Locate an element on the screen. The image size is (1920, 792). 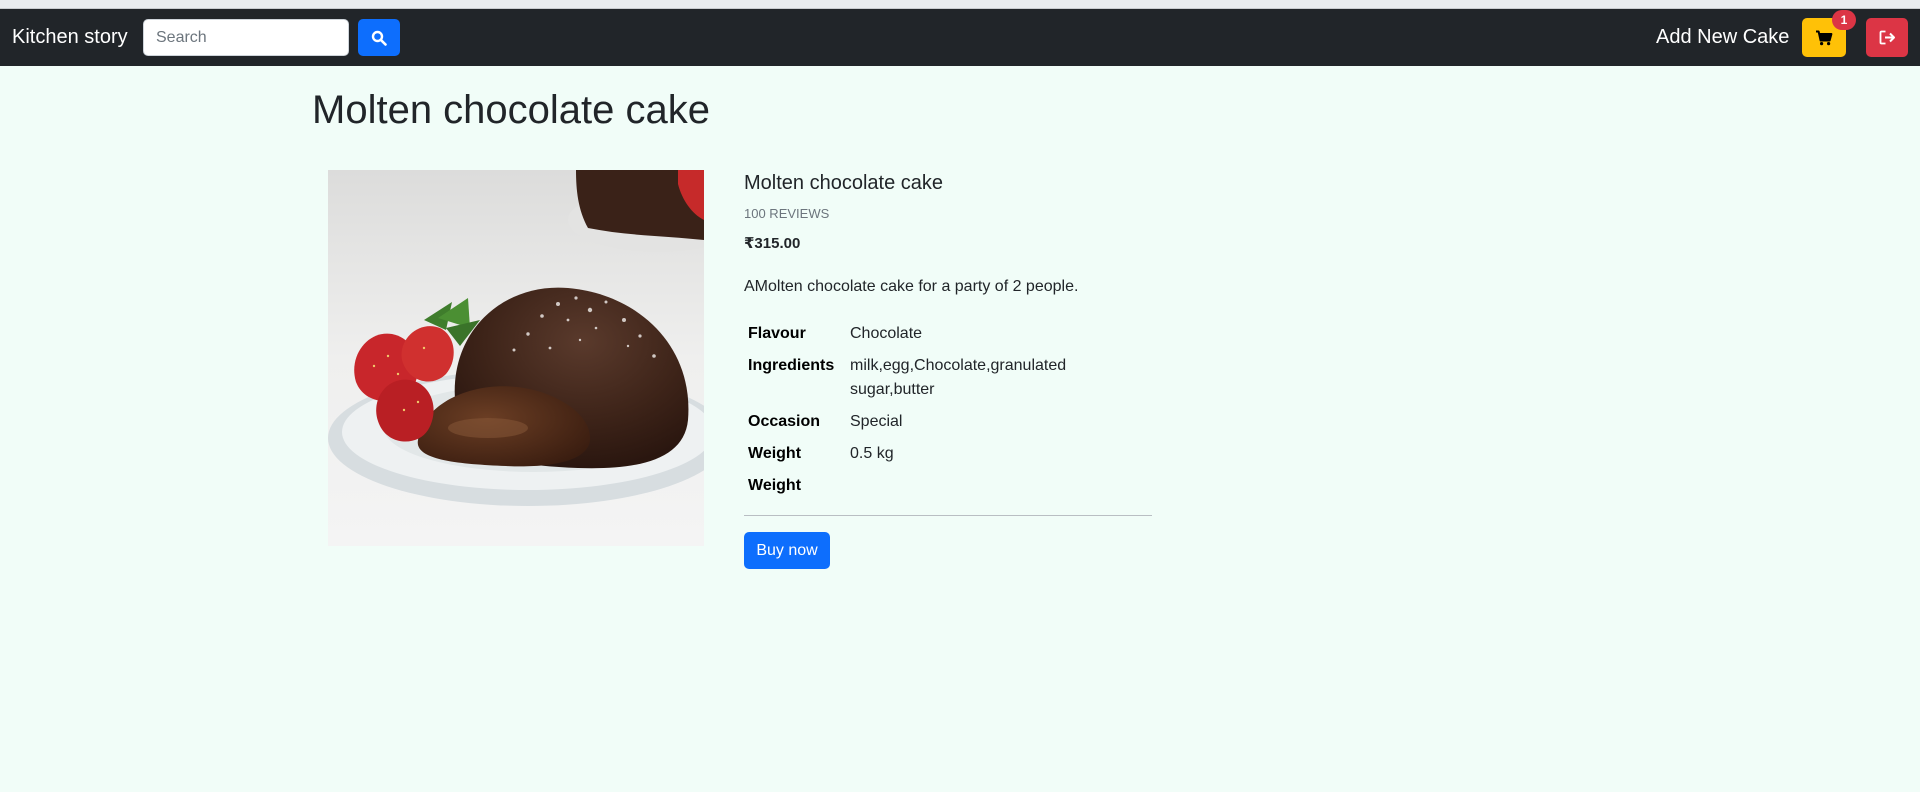
cart-icon is located at coordinates (1824, 37).